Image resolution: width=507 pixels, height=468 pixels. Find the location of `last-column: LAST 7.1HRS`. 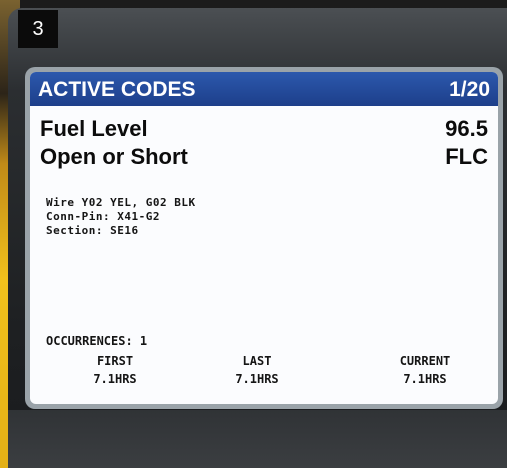

last-column: LAST 7.1HRS is located at coordinates (257, 370).